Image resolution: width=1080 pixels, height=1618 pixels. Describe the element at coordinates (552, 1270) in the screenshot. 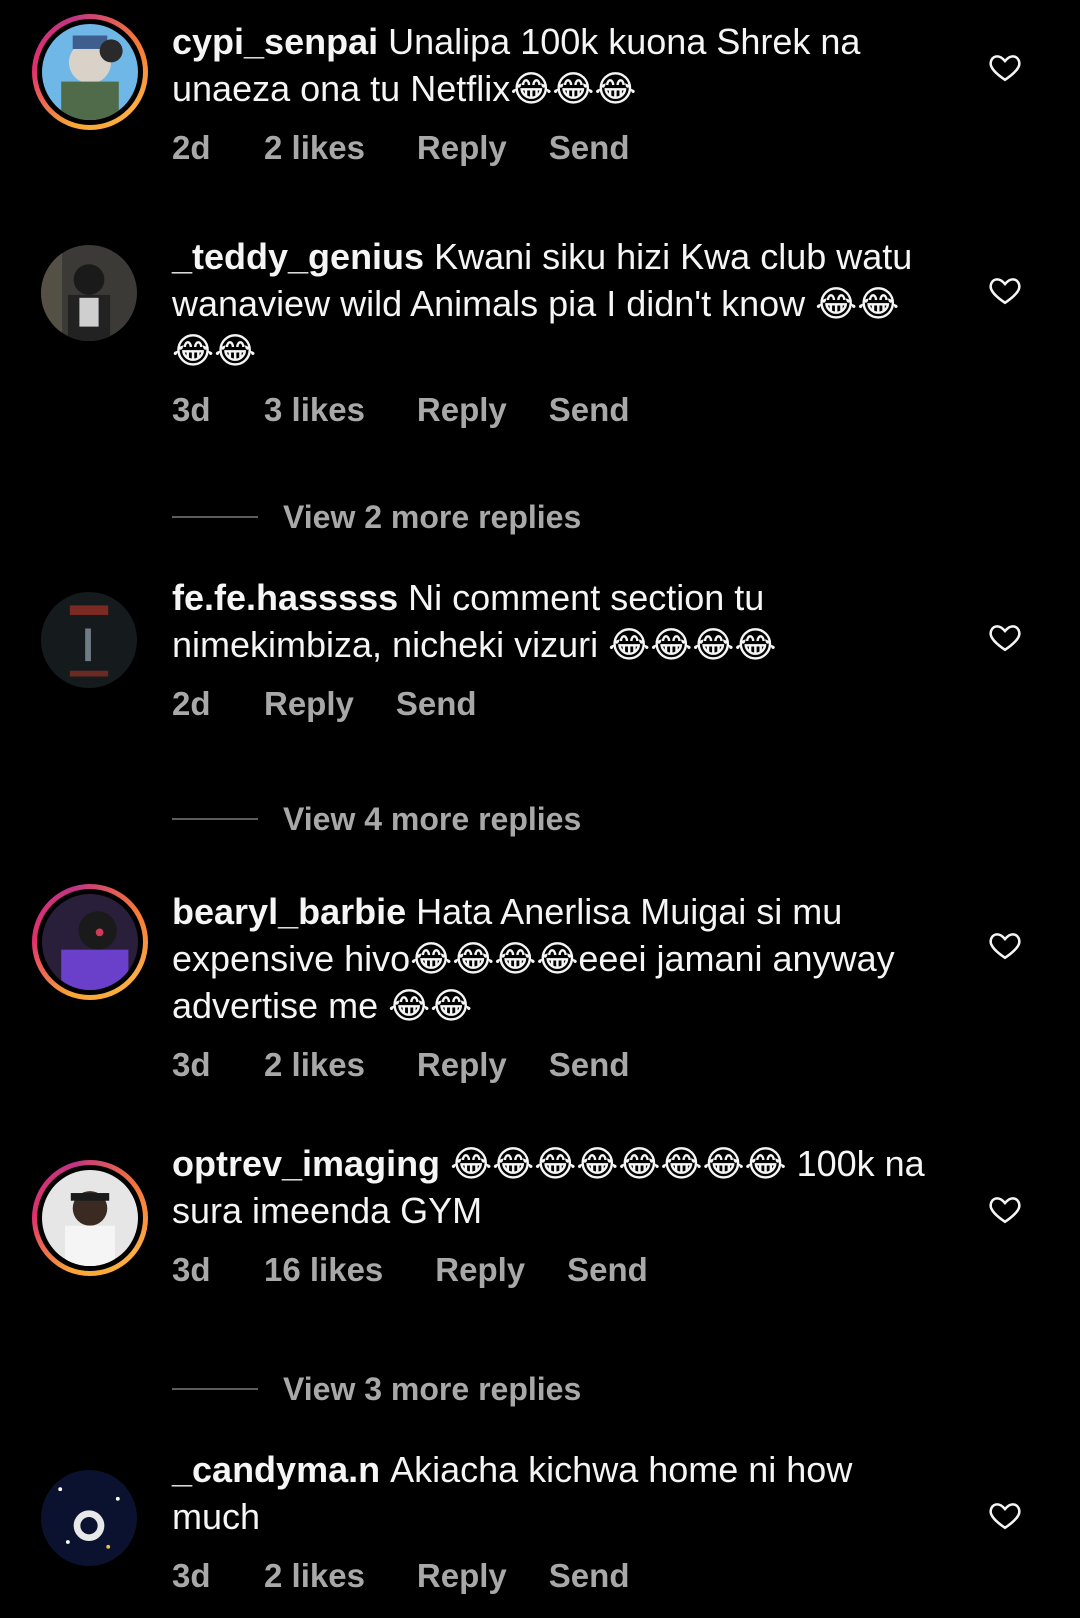

I see `comment-meta: 3d 16 likes Reply Send` at that location.